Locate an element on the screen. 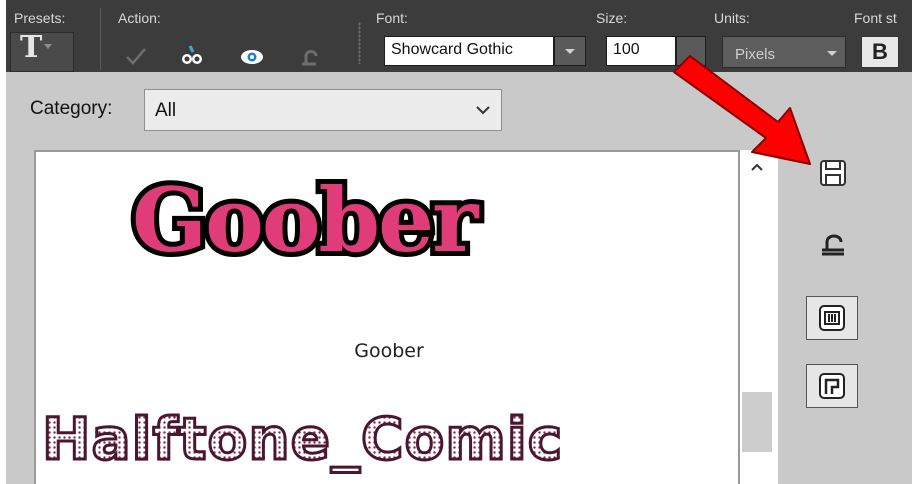 The image size is (912, 484). preset-b-icon is located at coordinates (832, 386).